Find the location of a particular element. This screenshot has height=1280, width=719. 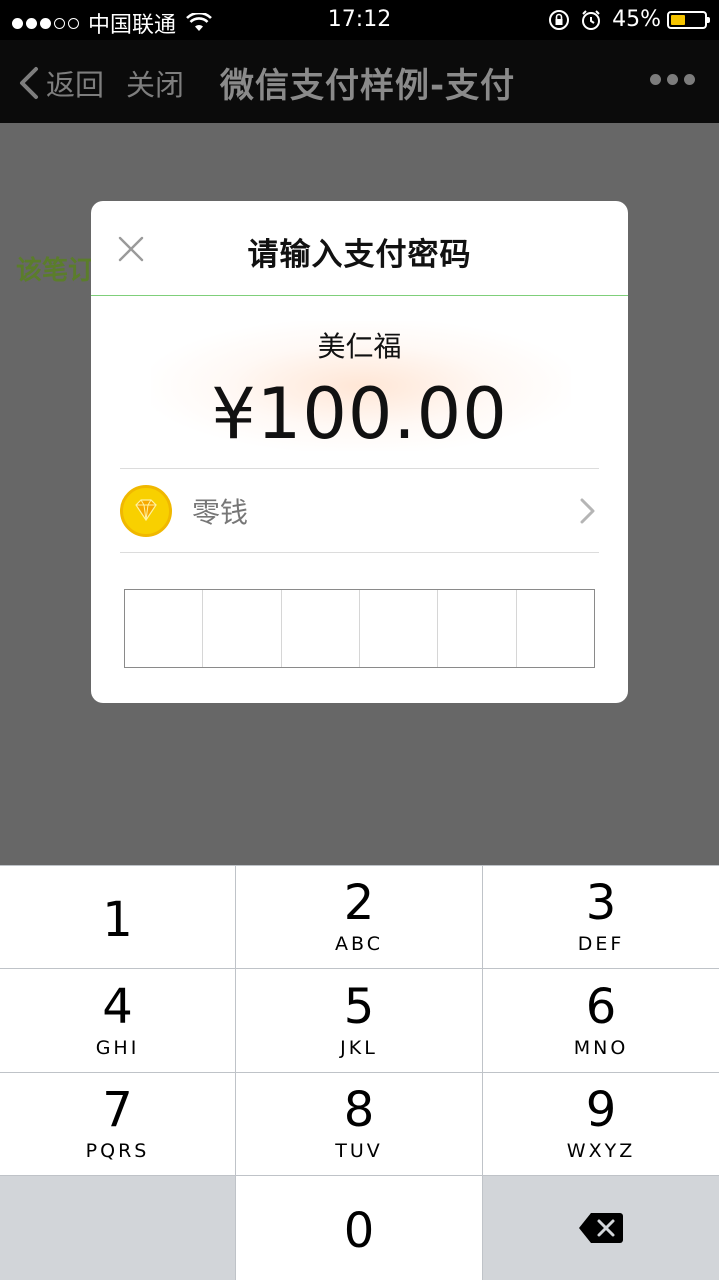

key-letters: WXYZ is located at coordinates (601, 1151).